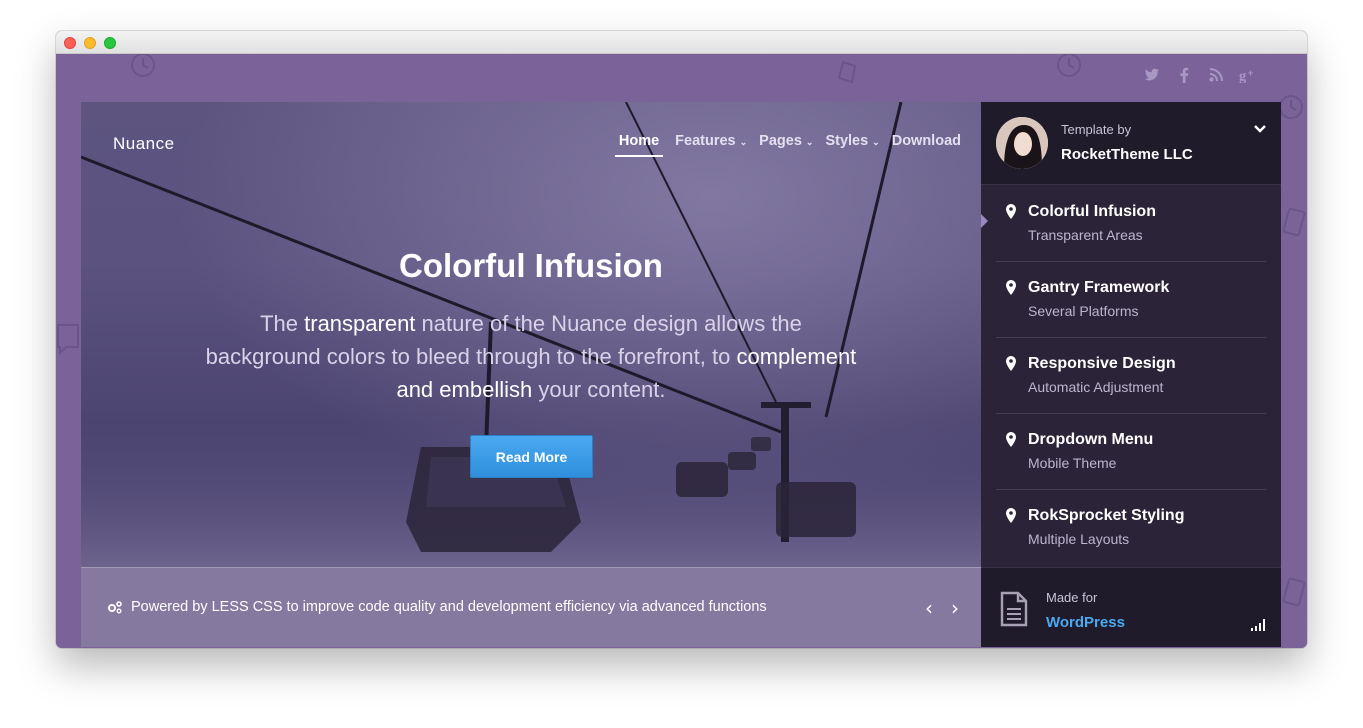 This screenshot has height=728, width=1363. I want to click on hero-text-highlight: transparent, so click(360, 323).